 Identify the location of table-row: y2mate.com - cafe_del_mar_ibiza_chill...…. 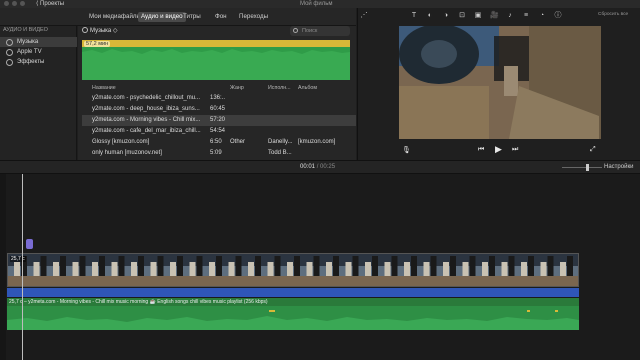
(219, 131).